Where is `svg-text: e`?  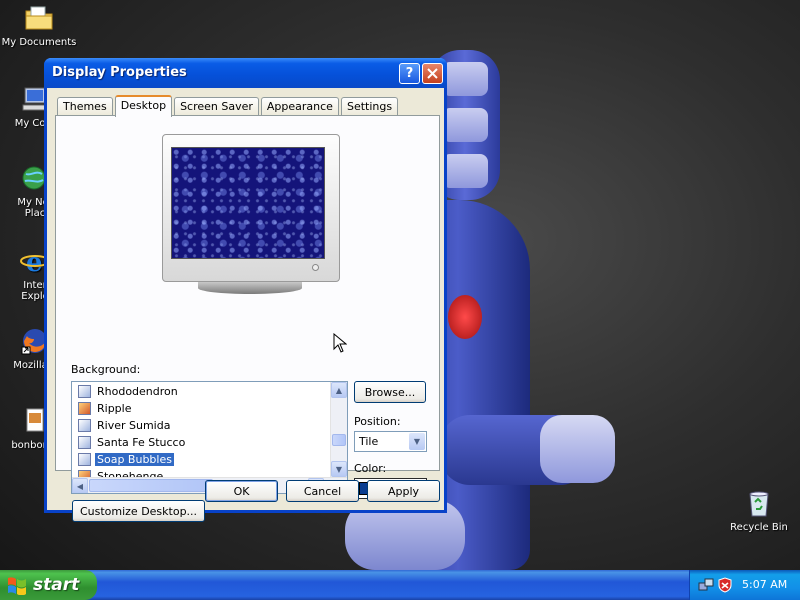 svg-text: e is located at coordinates (34, 261).